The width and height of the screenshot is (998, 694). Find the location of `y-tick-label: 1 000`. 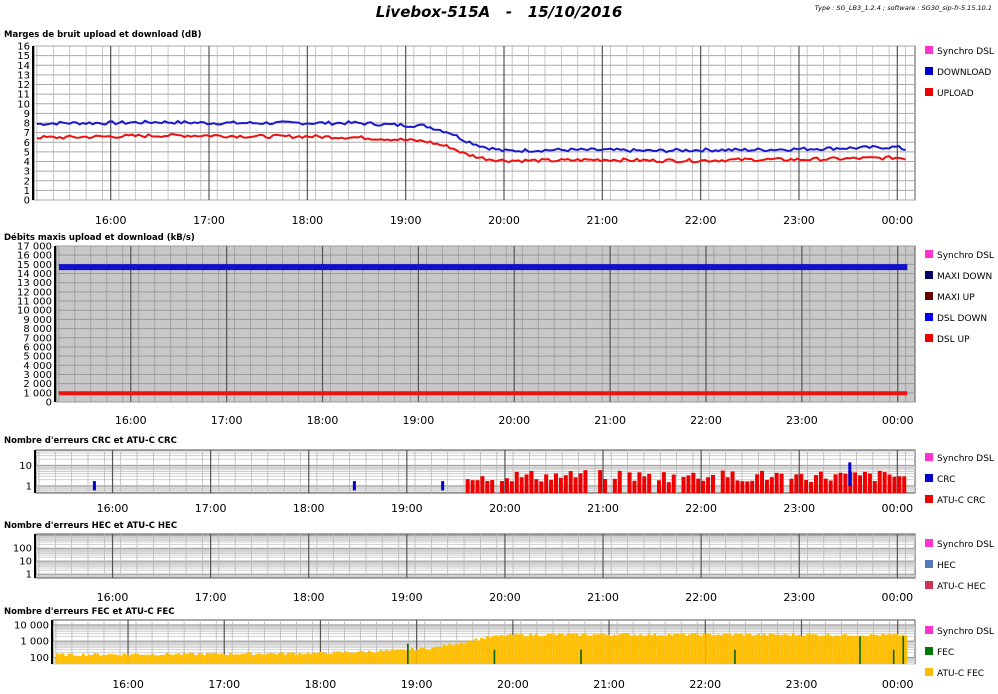

y-tick-label: 1 000 is located at coordinates (34, 642).